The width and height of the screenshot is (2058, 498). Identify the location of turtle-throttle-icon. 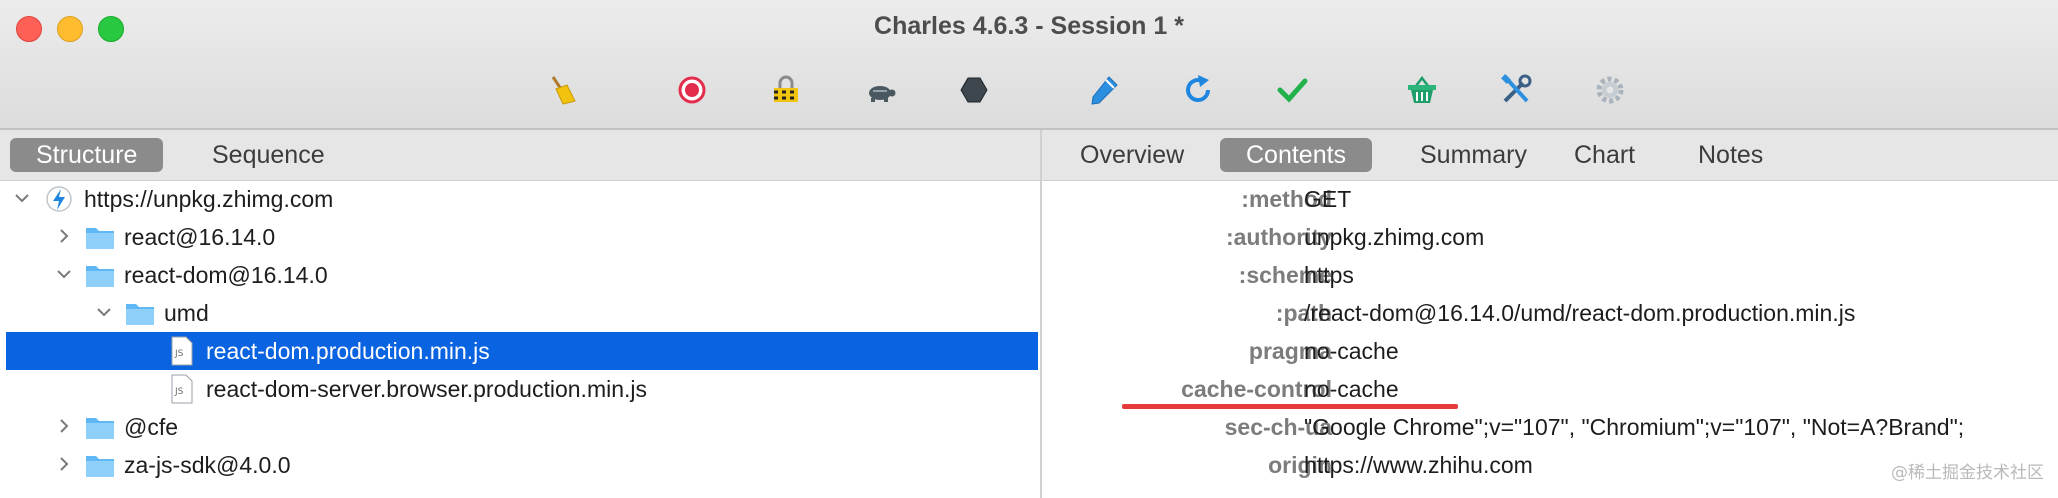
(880, 90).